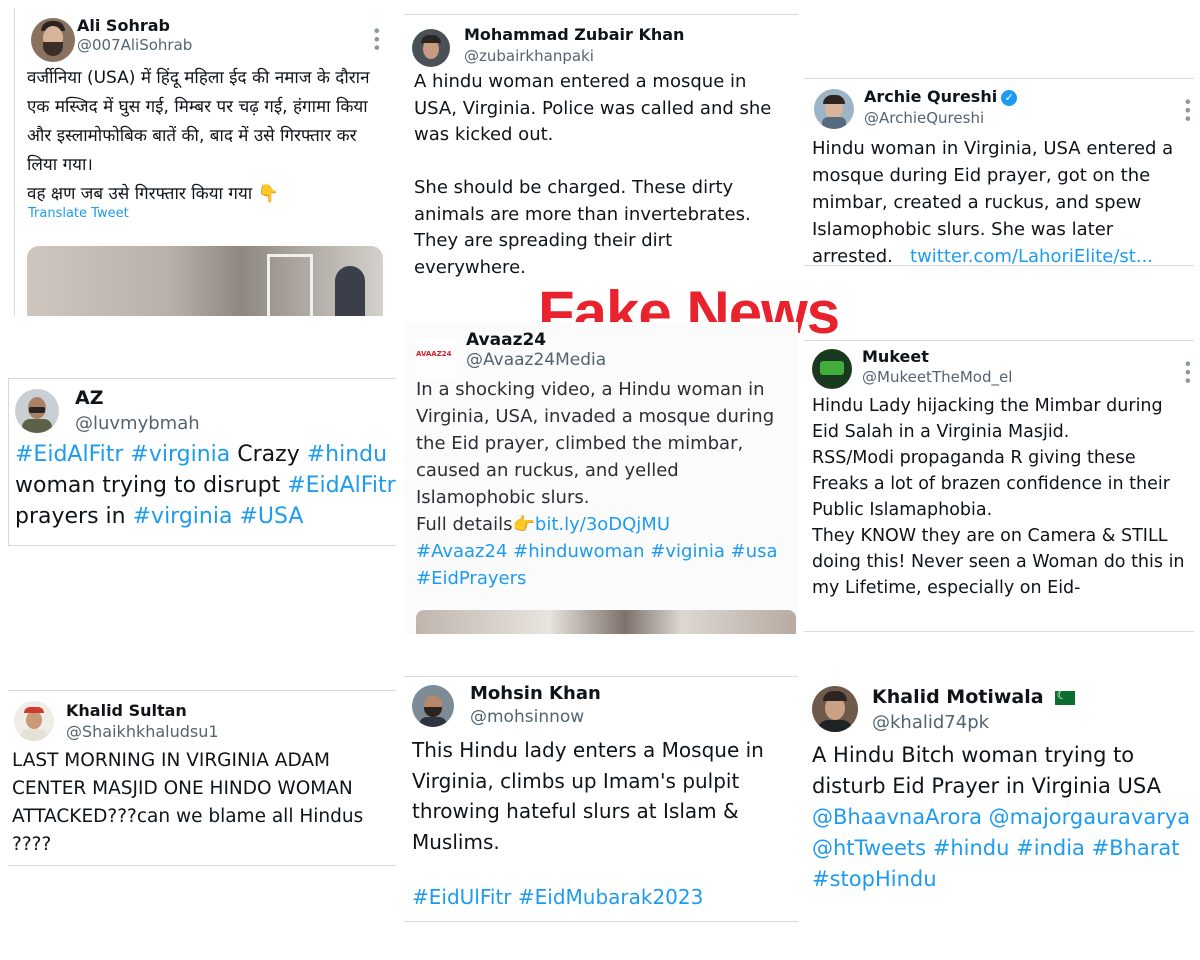 Image resolution: width=1200 pixels, height=960 pixels. I want to click on text-fragment: Crazy, so click(268, 454).